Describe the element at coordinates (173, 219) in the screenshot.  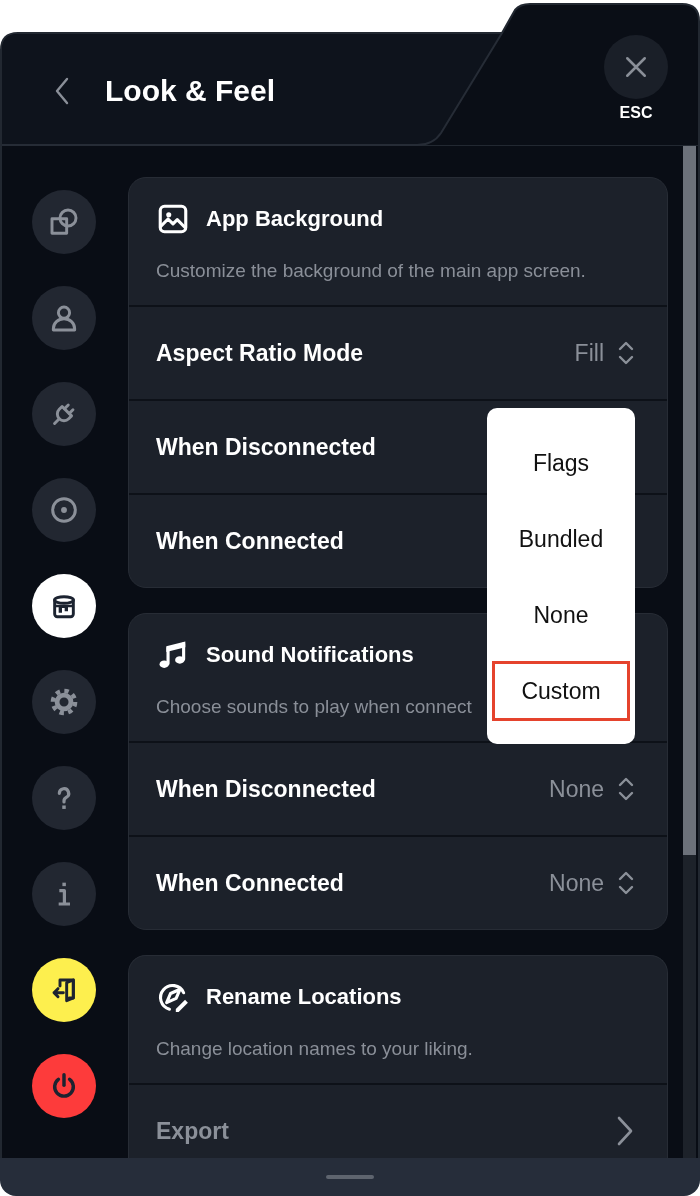
I see `image-icon` at that location.